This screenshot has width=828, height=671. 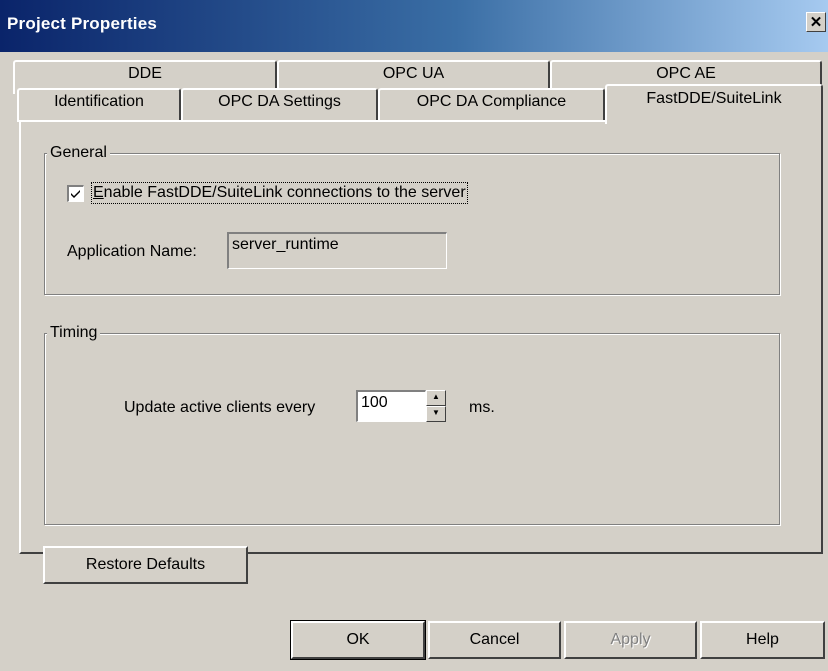 I want to click on tab-opc-da-settings: OPC DA Settings, so click(x=279, y=105).